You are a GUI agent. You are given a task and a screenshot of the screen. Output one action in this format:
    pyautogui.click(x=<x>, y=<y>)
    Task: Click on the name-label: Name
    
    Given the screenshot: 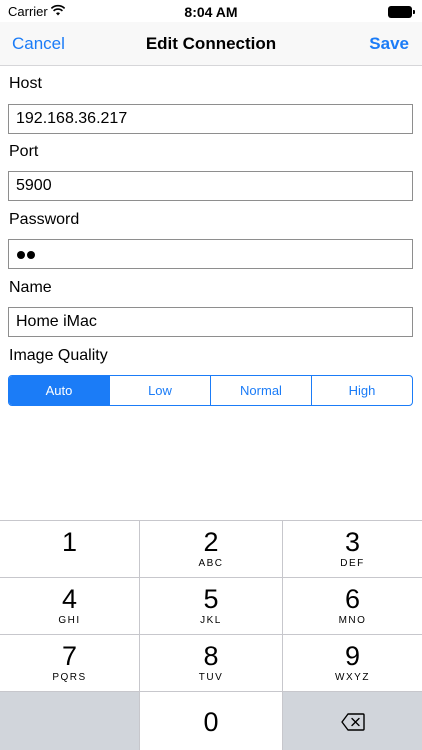 What is the action you would take?
    pyautogui.click(x=30, y=287)
    